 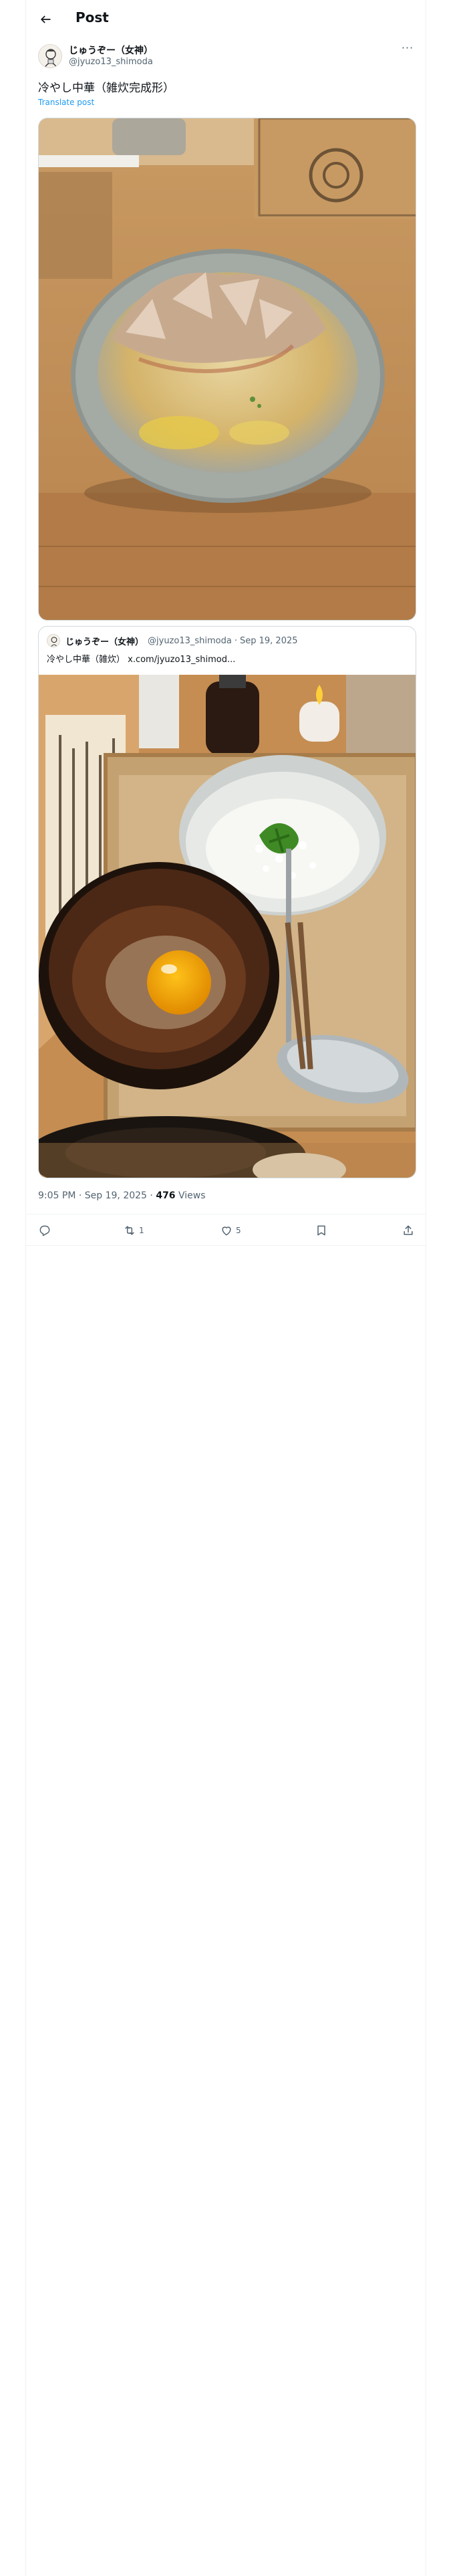 I want to click on like-icon, so click(x=226, y=1231).